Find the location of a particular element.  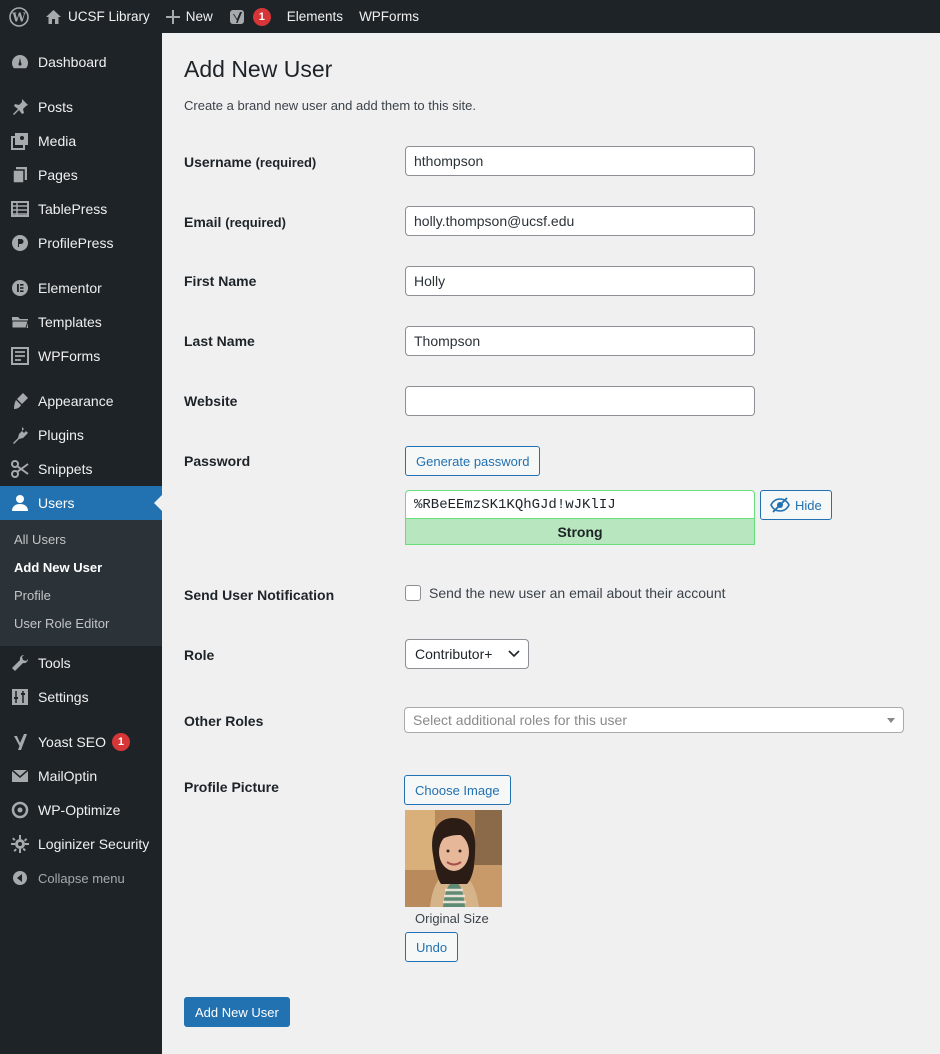

generate-password-button: Generate password is located at coordinates (473, 461).